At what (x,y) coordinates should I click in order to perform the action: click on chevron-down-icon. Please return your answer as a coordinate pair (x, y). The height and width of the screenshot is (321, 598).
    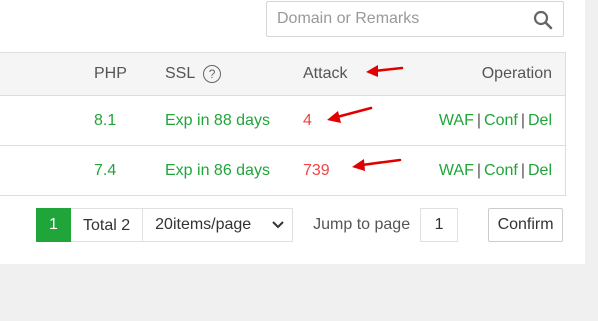
    Looking at the image, I should click on (278, 225).